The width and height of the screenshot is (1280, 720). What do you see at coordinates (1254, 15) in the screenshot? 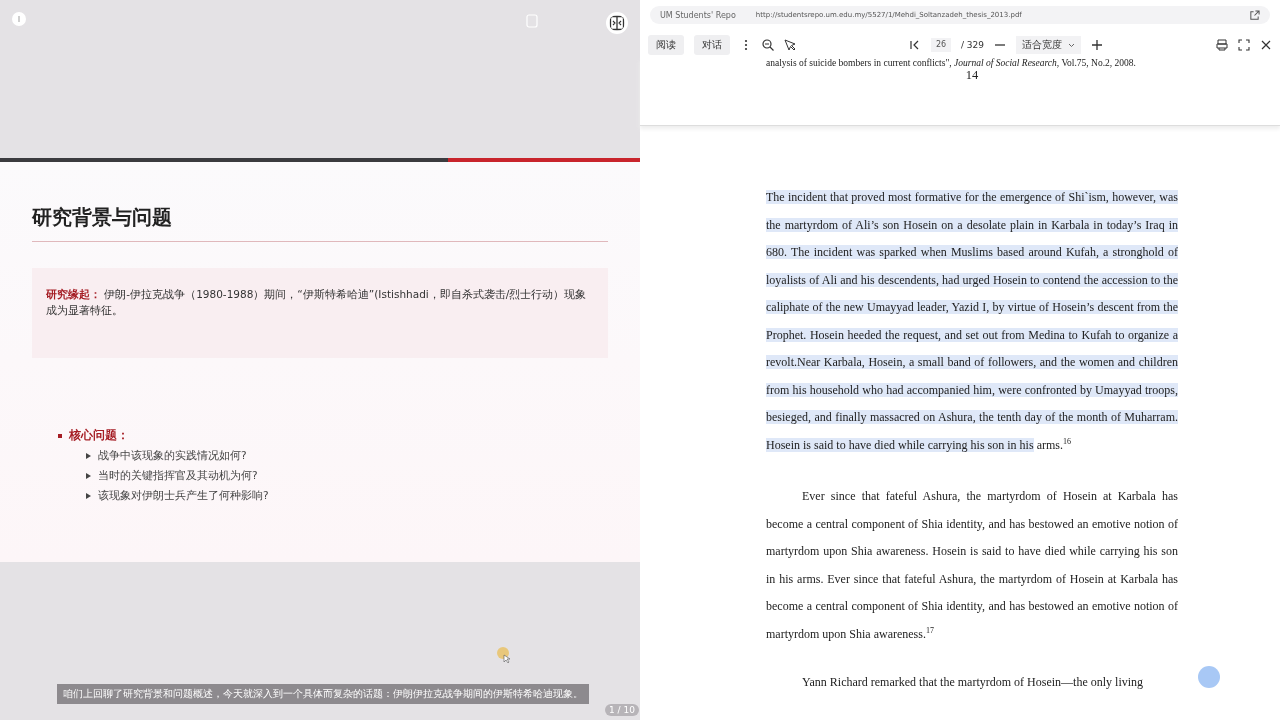
I see `external-link-icon` at bounding box center [1254, 15].